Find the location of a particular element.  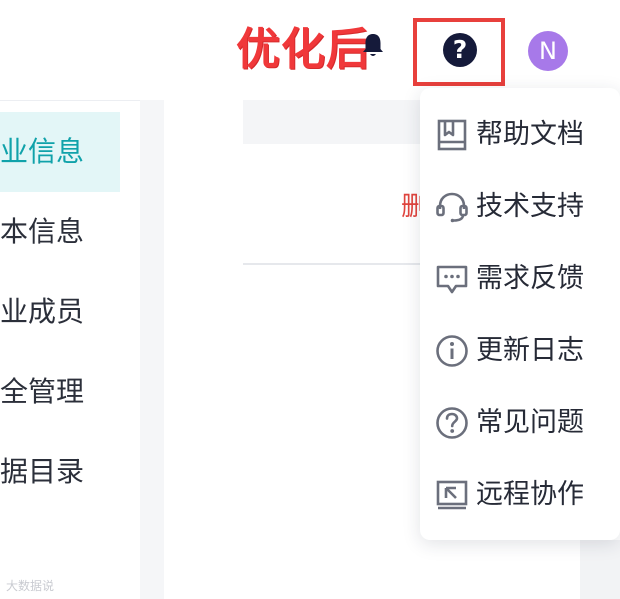

sidebar-item-members: 企业成员 is located at coordinates (60, 312).